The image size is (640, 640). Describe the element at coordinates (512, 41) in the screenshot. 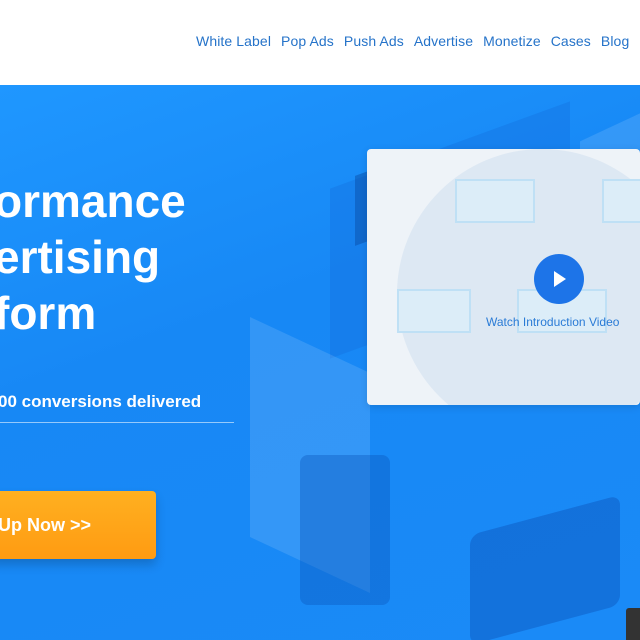

I see `nav-monetize: Monetize` at that location.